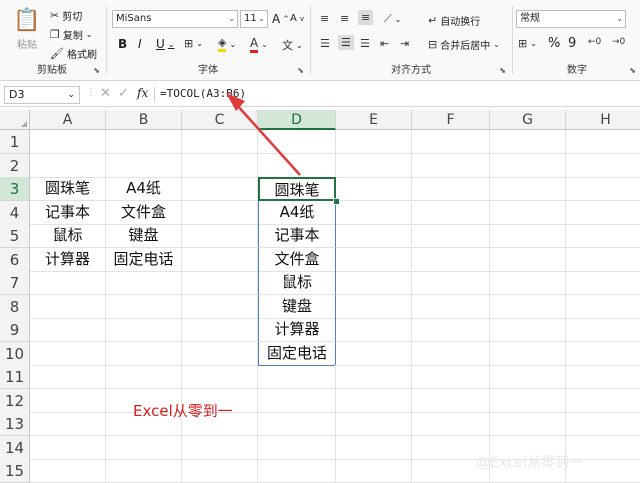 This screenshot has width=640, height=483. I want to click on annotation-arrow, so click(263, 134).